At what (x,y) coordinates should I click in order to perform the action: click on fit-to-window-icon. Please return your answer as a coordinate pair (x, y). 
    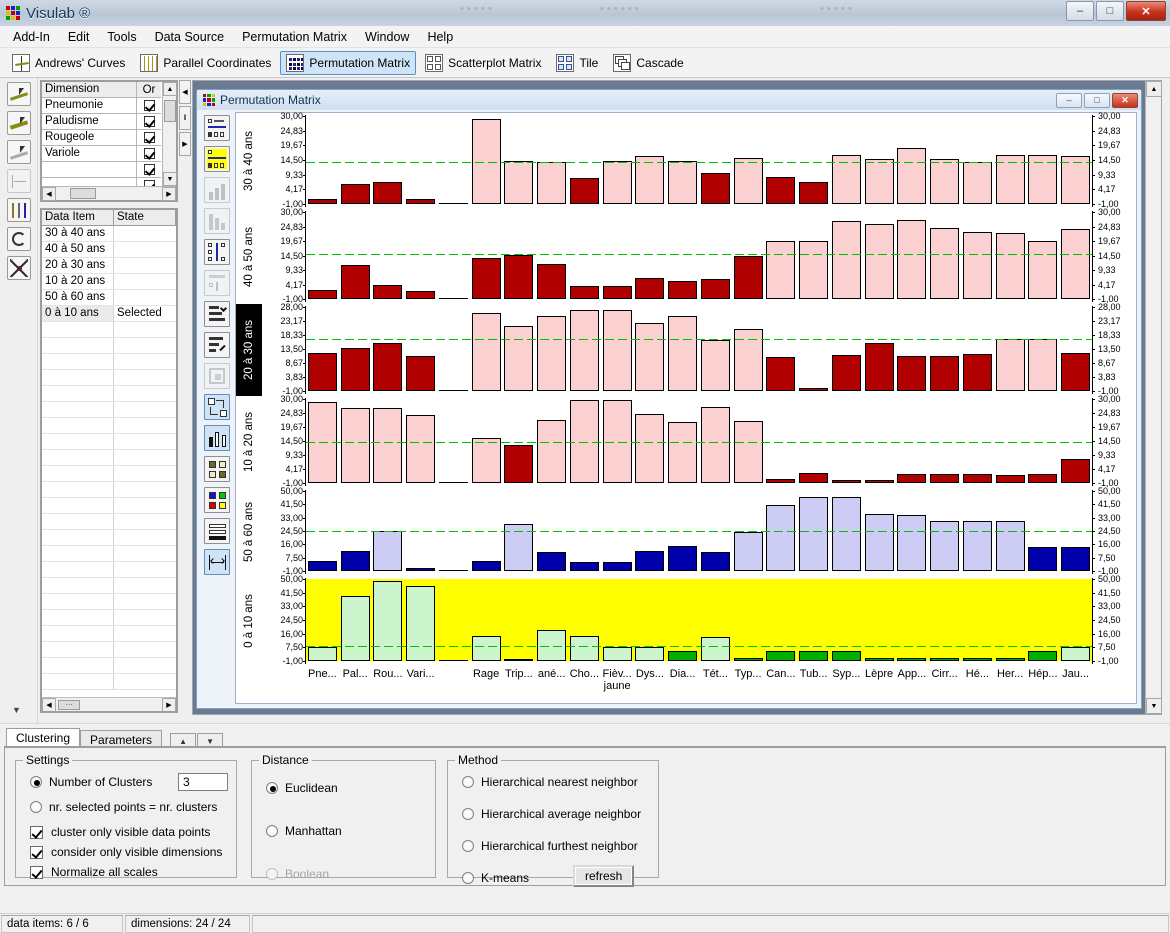
    Looking at the image, I should click on (217, 376).